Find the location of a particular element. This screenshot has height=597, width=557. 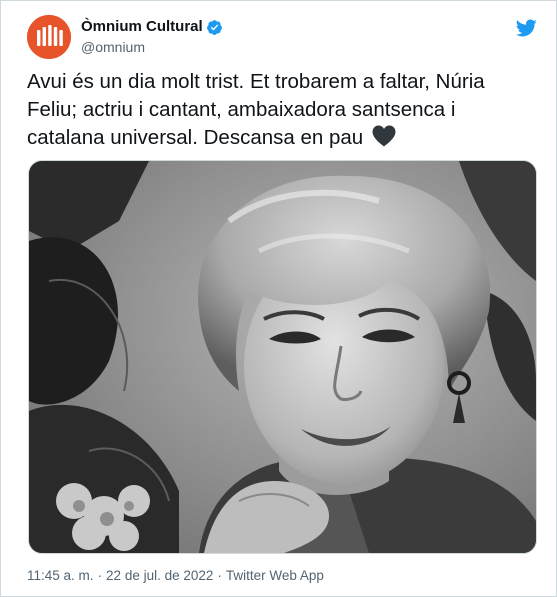

tweet-date: 22 de jul. de 2022 is located at coordinates (159, 575).